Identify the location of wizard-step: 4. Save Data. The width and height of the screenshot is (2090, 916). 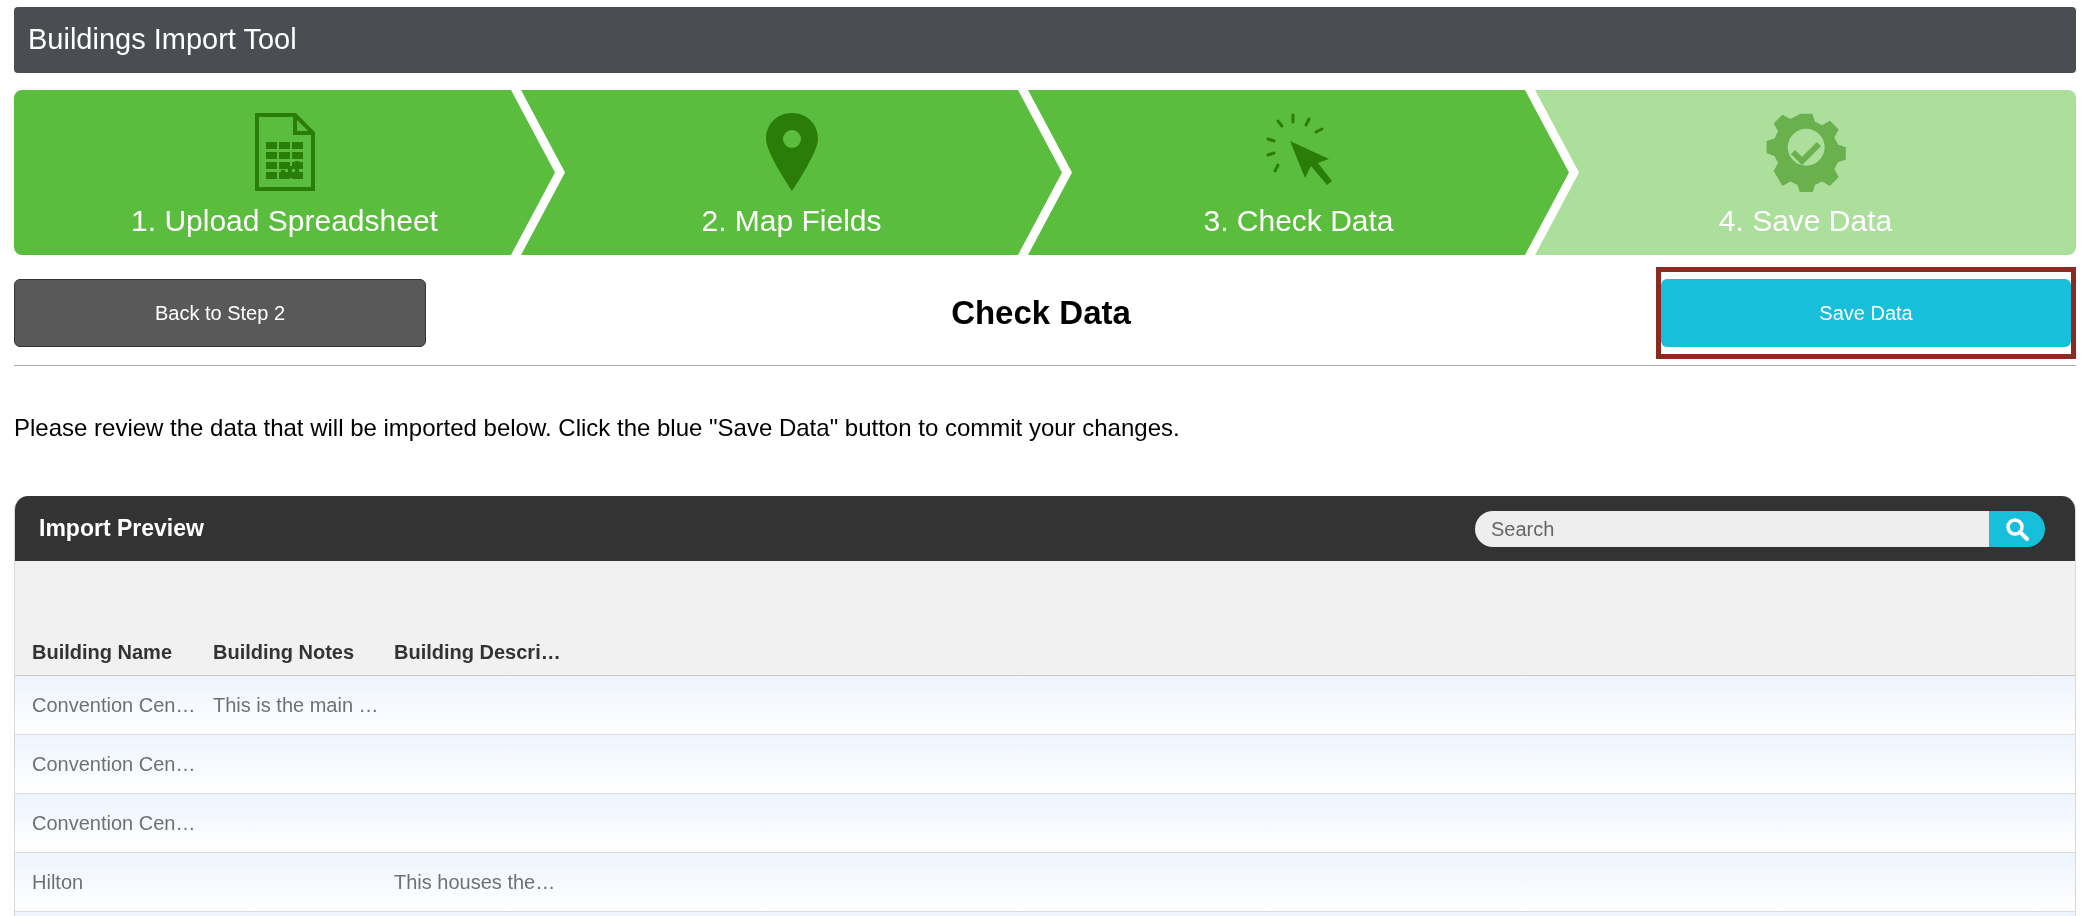
(1805, 172).